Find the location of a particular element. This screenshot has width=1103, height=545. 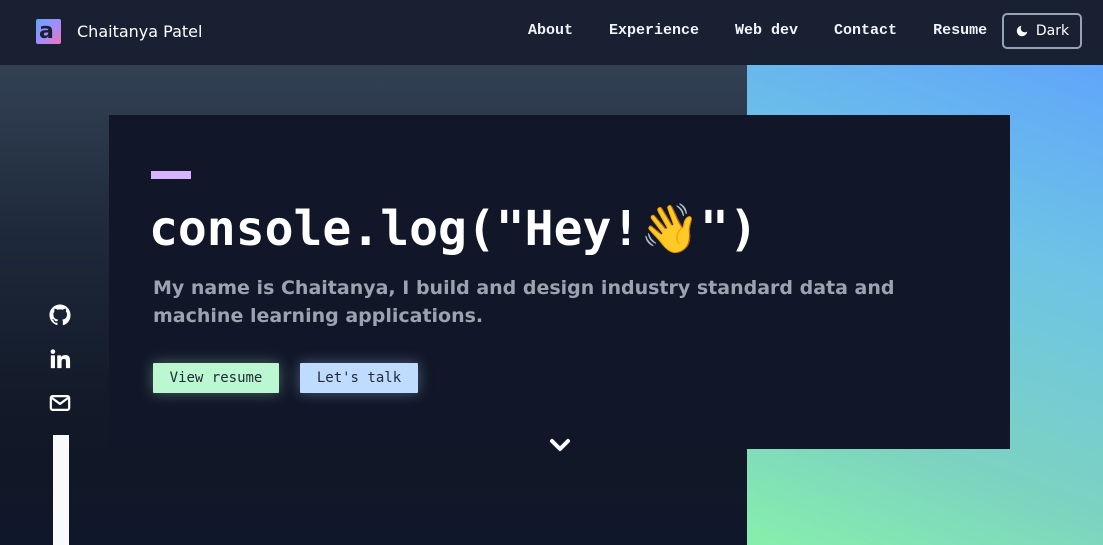

social-sidebar is located at coordinates (61, 370).